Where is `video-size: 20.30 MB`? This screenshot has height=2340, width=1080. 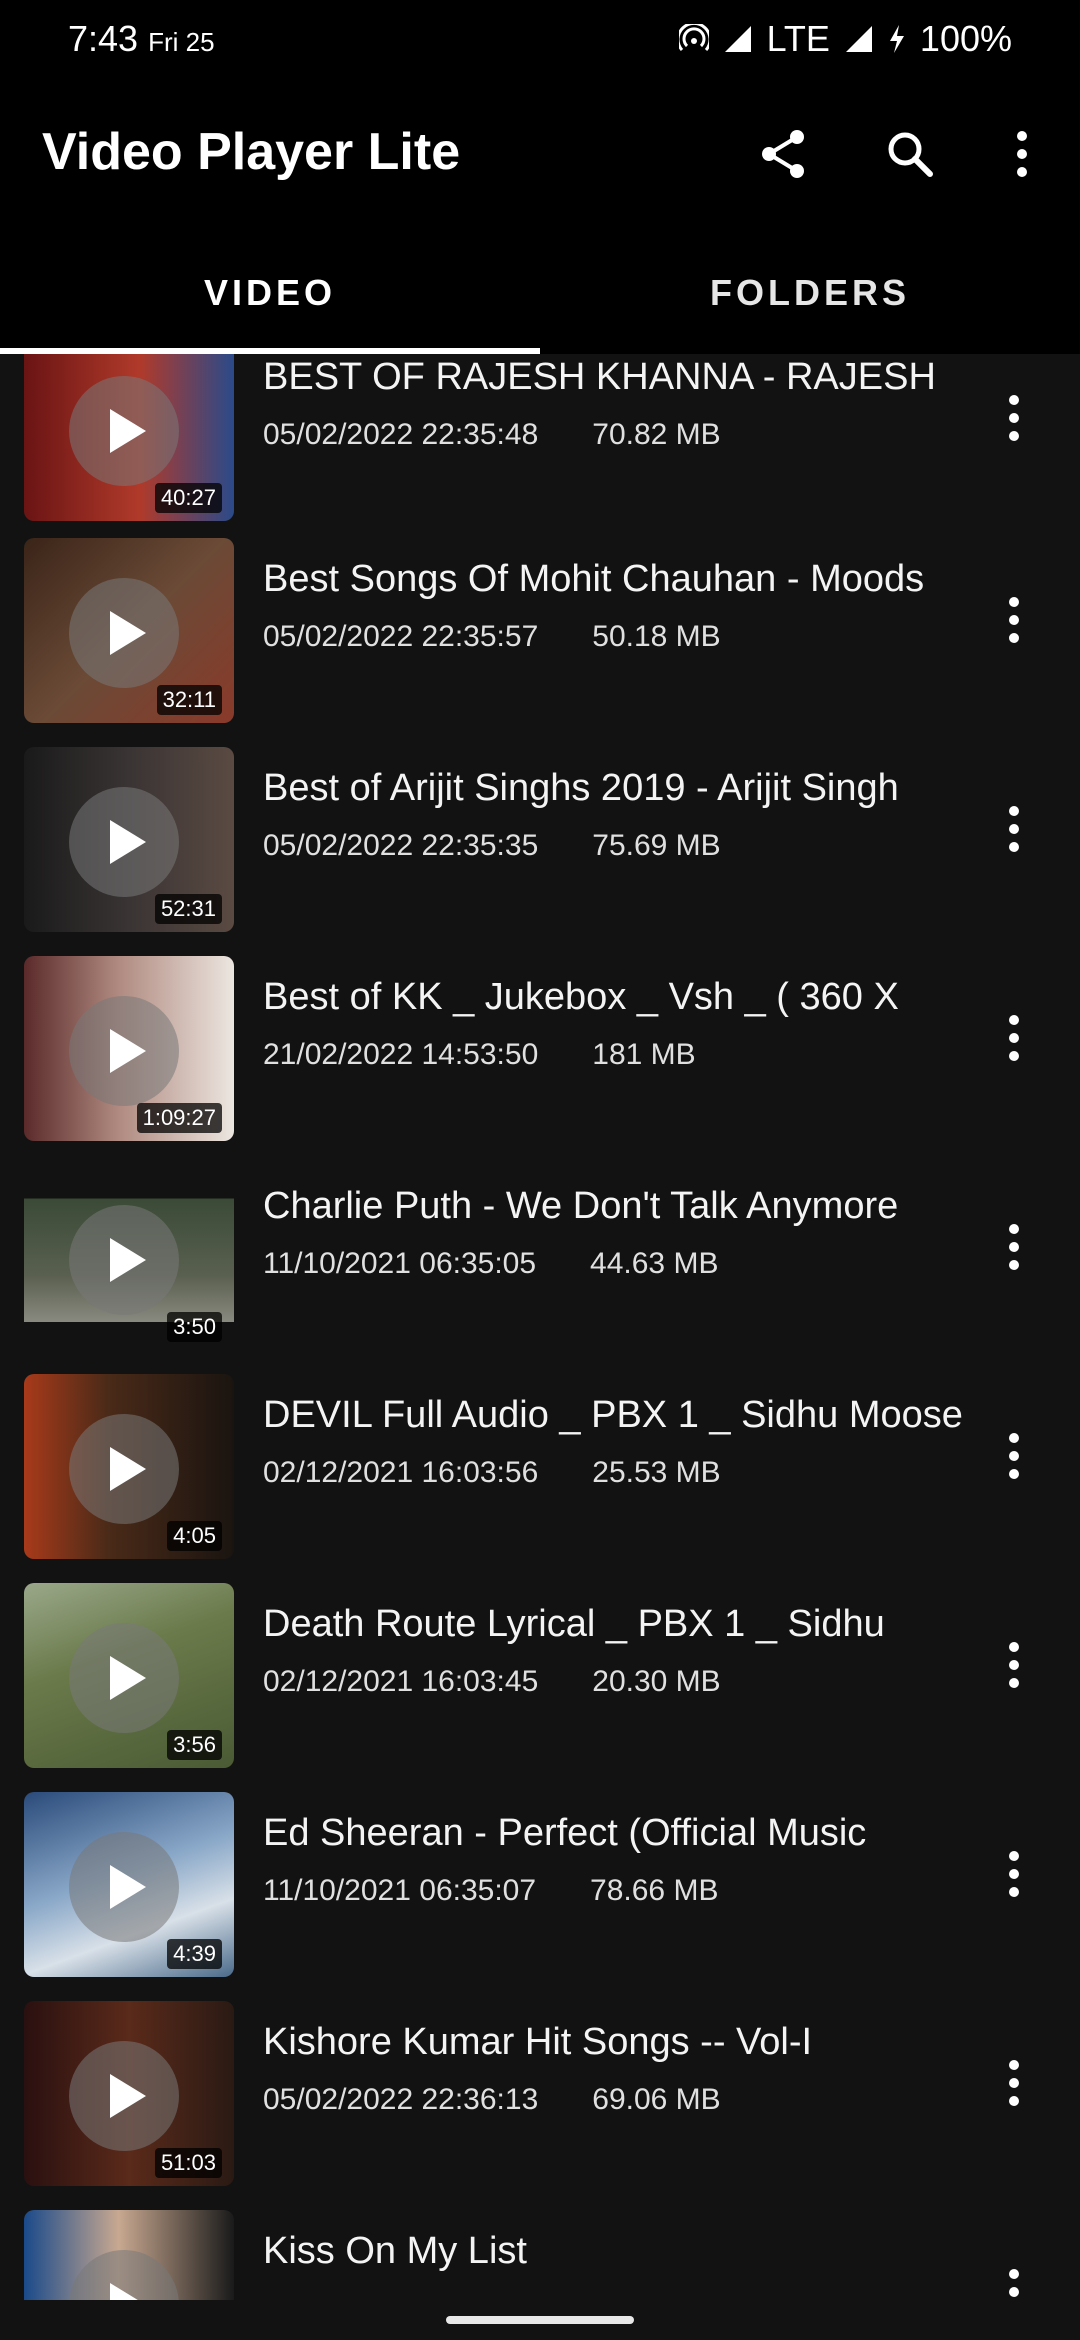 video-size: 20.30 MB is located at coordinates (656, 1681).